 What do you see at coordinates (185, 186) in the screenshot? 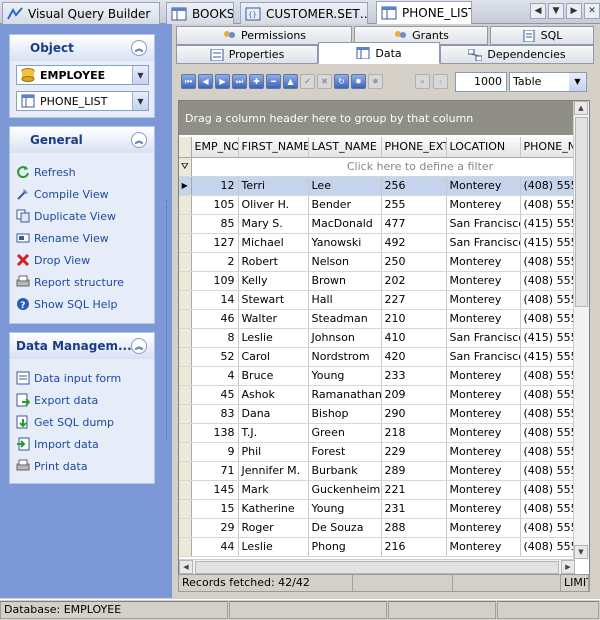
I see `row-indicator: ▶` at bounding box center [185, 186].